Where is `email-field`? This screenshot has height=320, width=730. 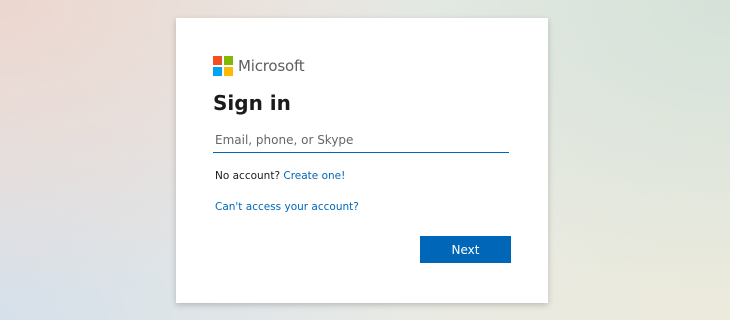
email-field is located at coordinates (361, 140).